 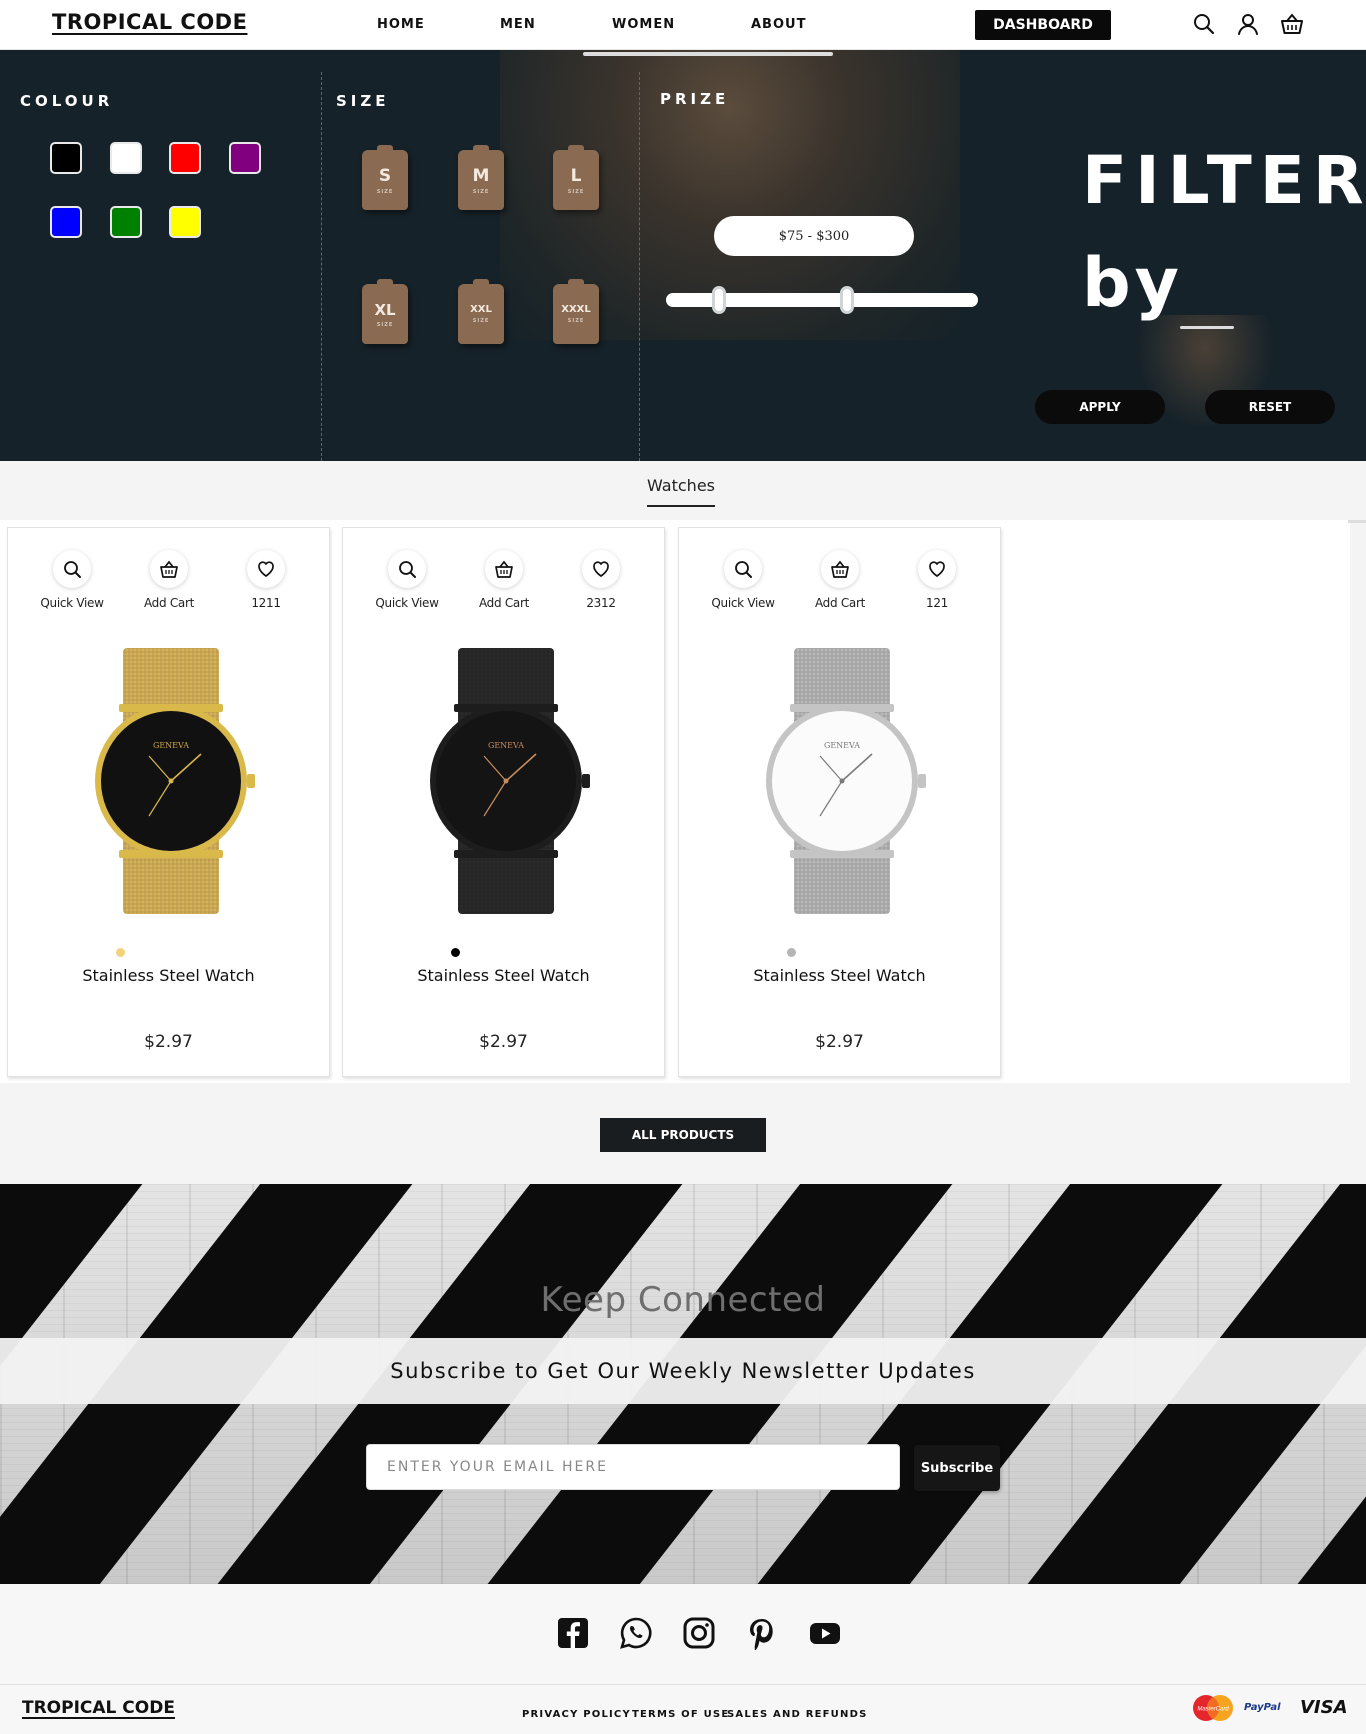 I want to click on wishlist-button: 2312, so click(x=601, y=580).